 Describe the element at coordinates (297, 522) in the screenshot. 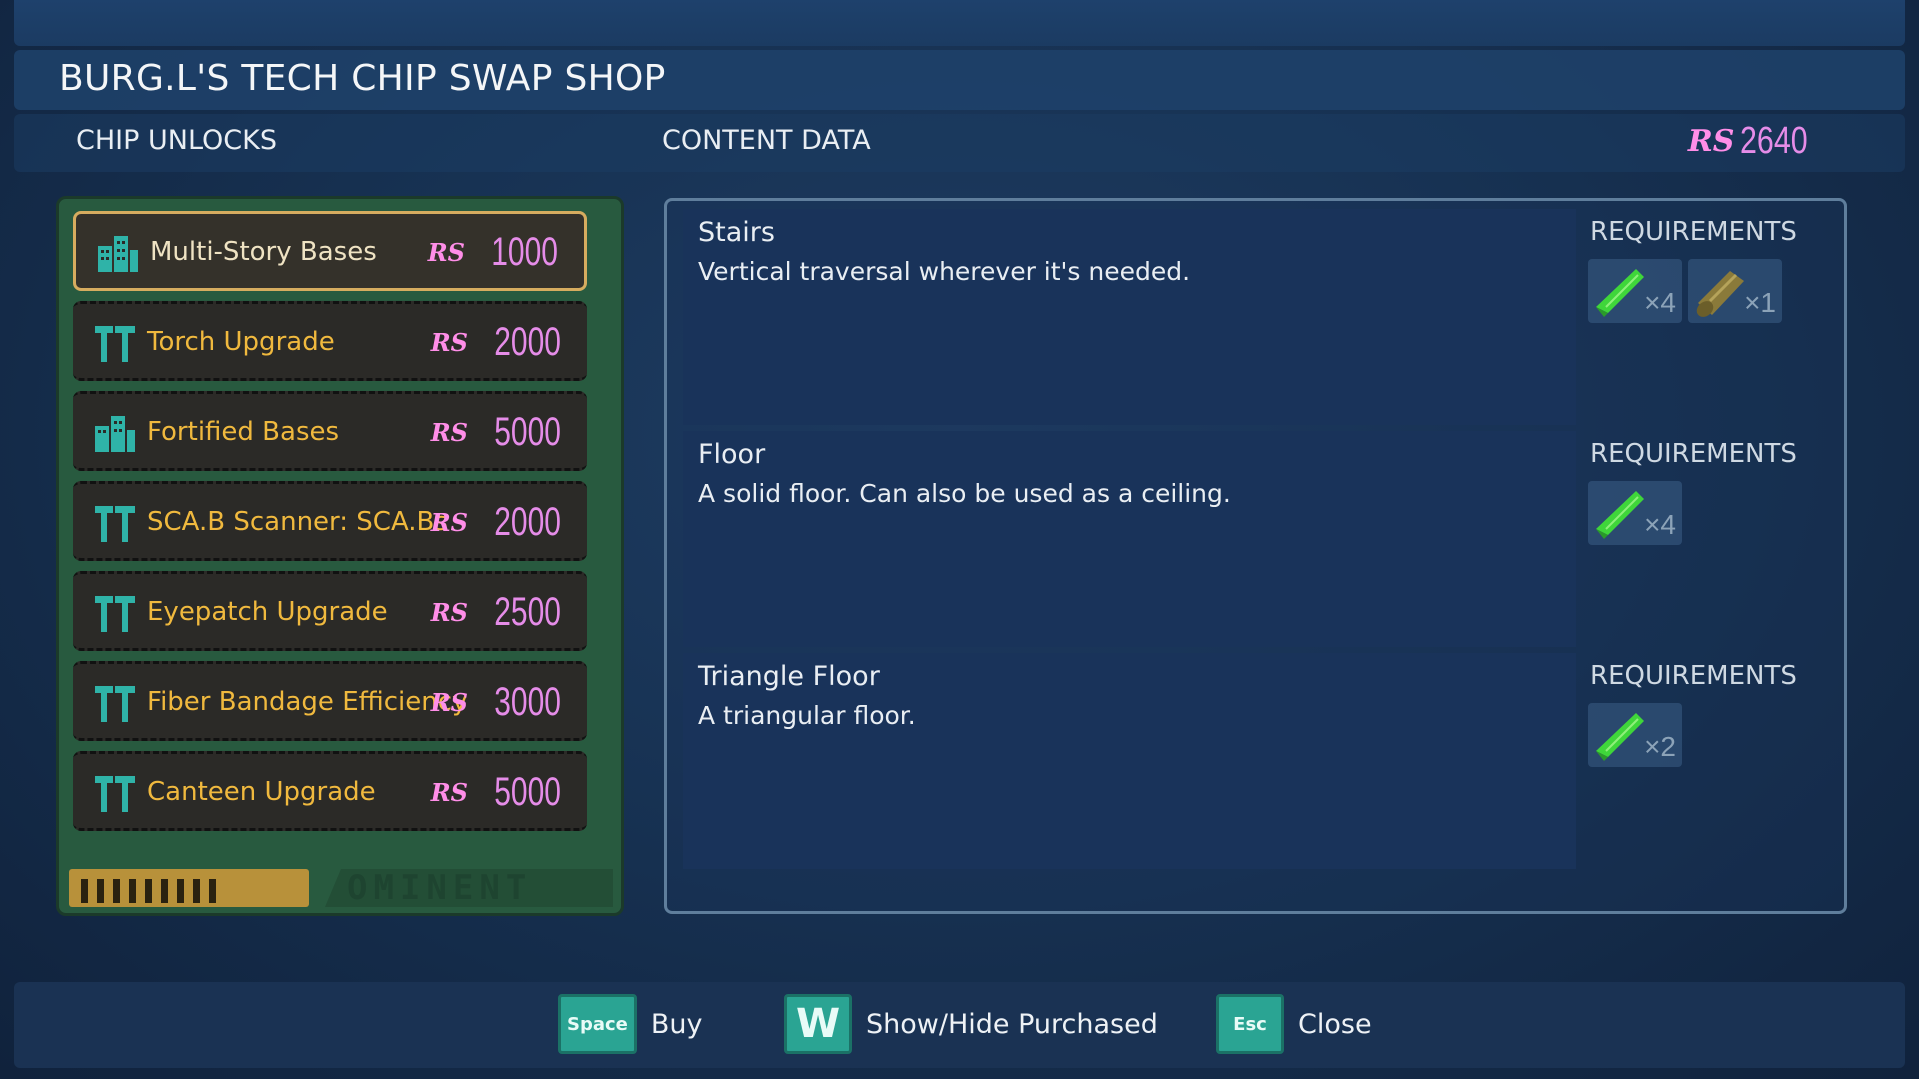

I see `chip-label: SCA.B Scanner: SCA.Bs` at that location.